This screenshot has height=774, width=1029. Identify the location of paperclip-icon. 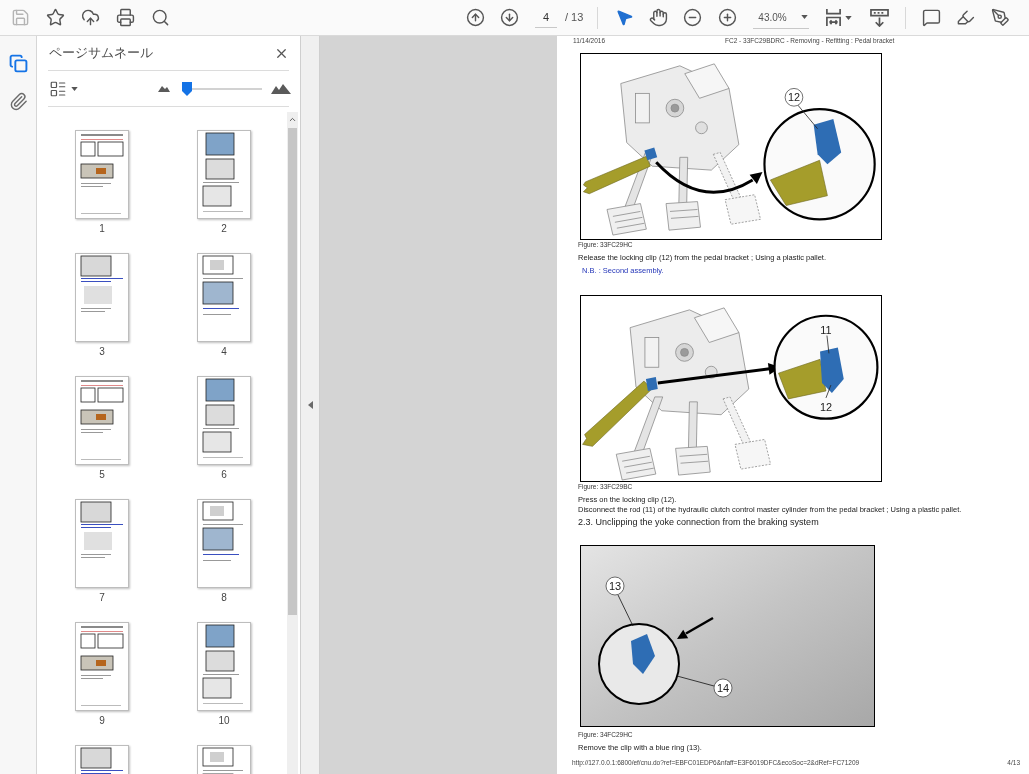
(18, 101).